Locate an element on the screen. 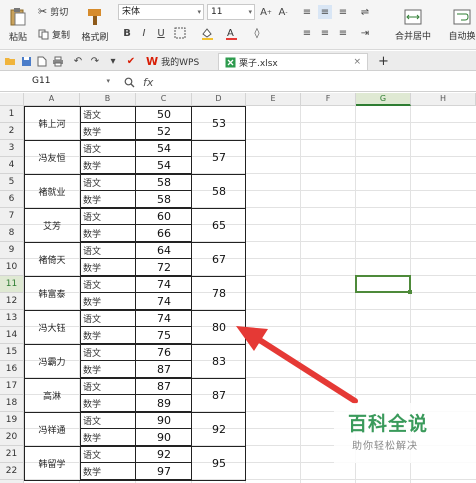 The width and height of the screenshot is (476, 483). save-button is located at coordinates (26, 61).